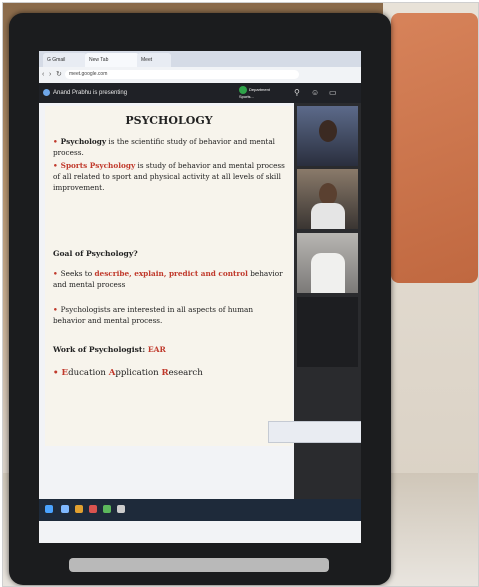 The width and height of the screenshot is (479, 587). I want to click on url-field: meet.google.com, so click(182, 74).